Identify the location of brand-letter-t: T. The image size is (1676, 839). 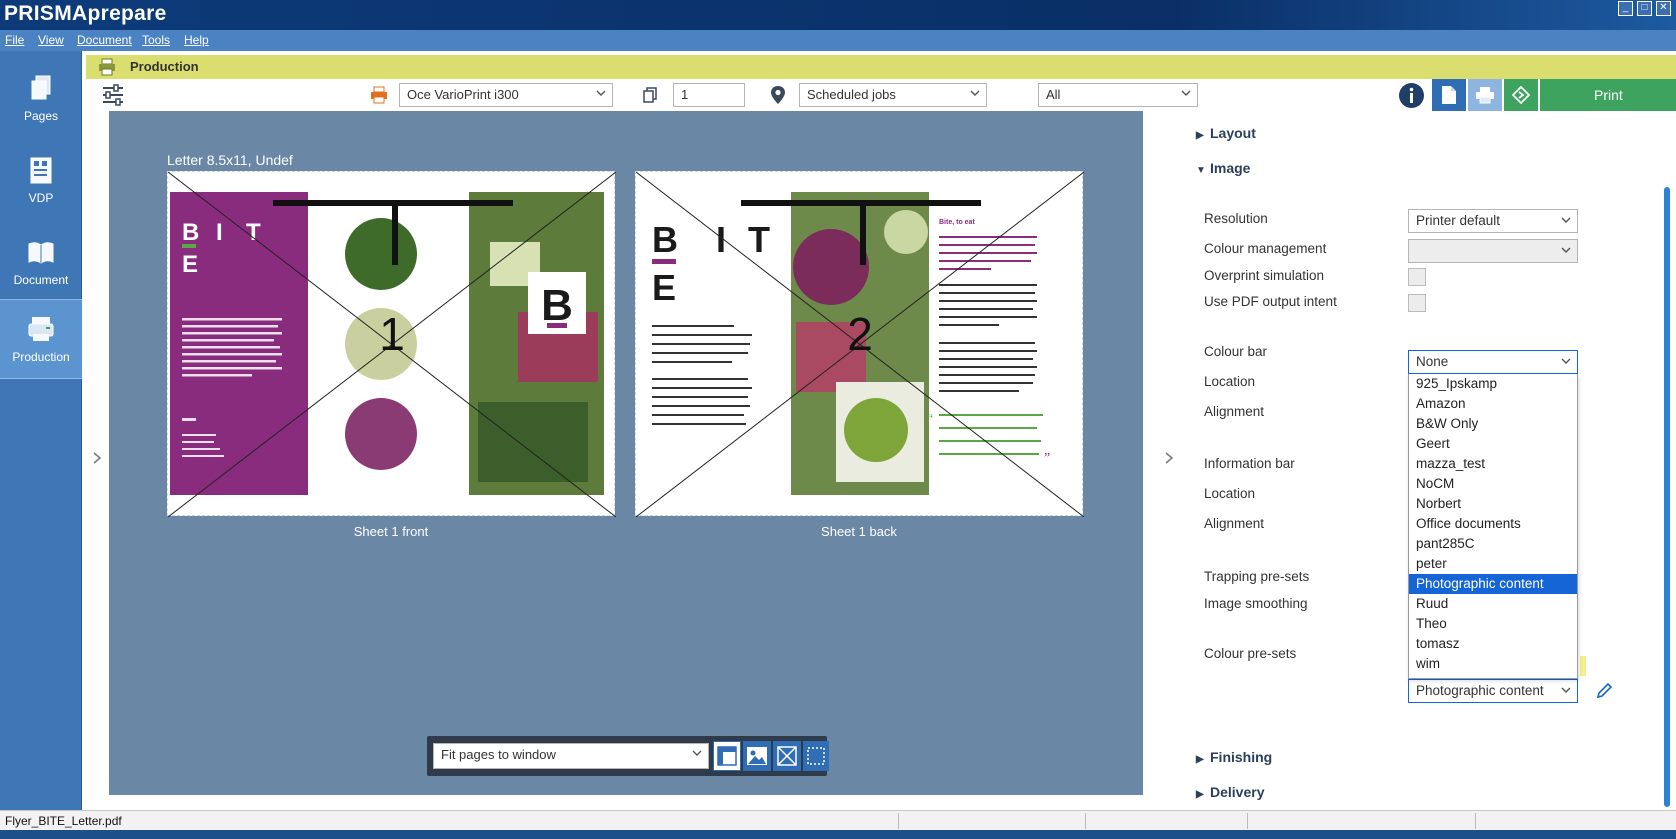
(759, 239).